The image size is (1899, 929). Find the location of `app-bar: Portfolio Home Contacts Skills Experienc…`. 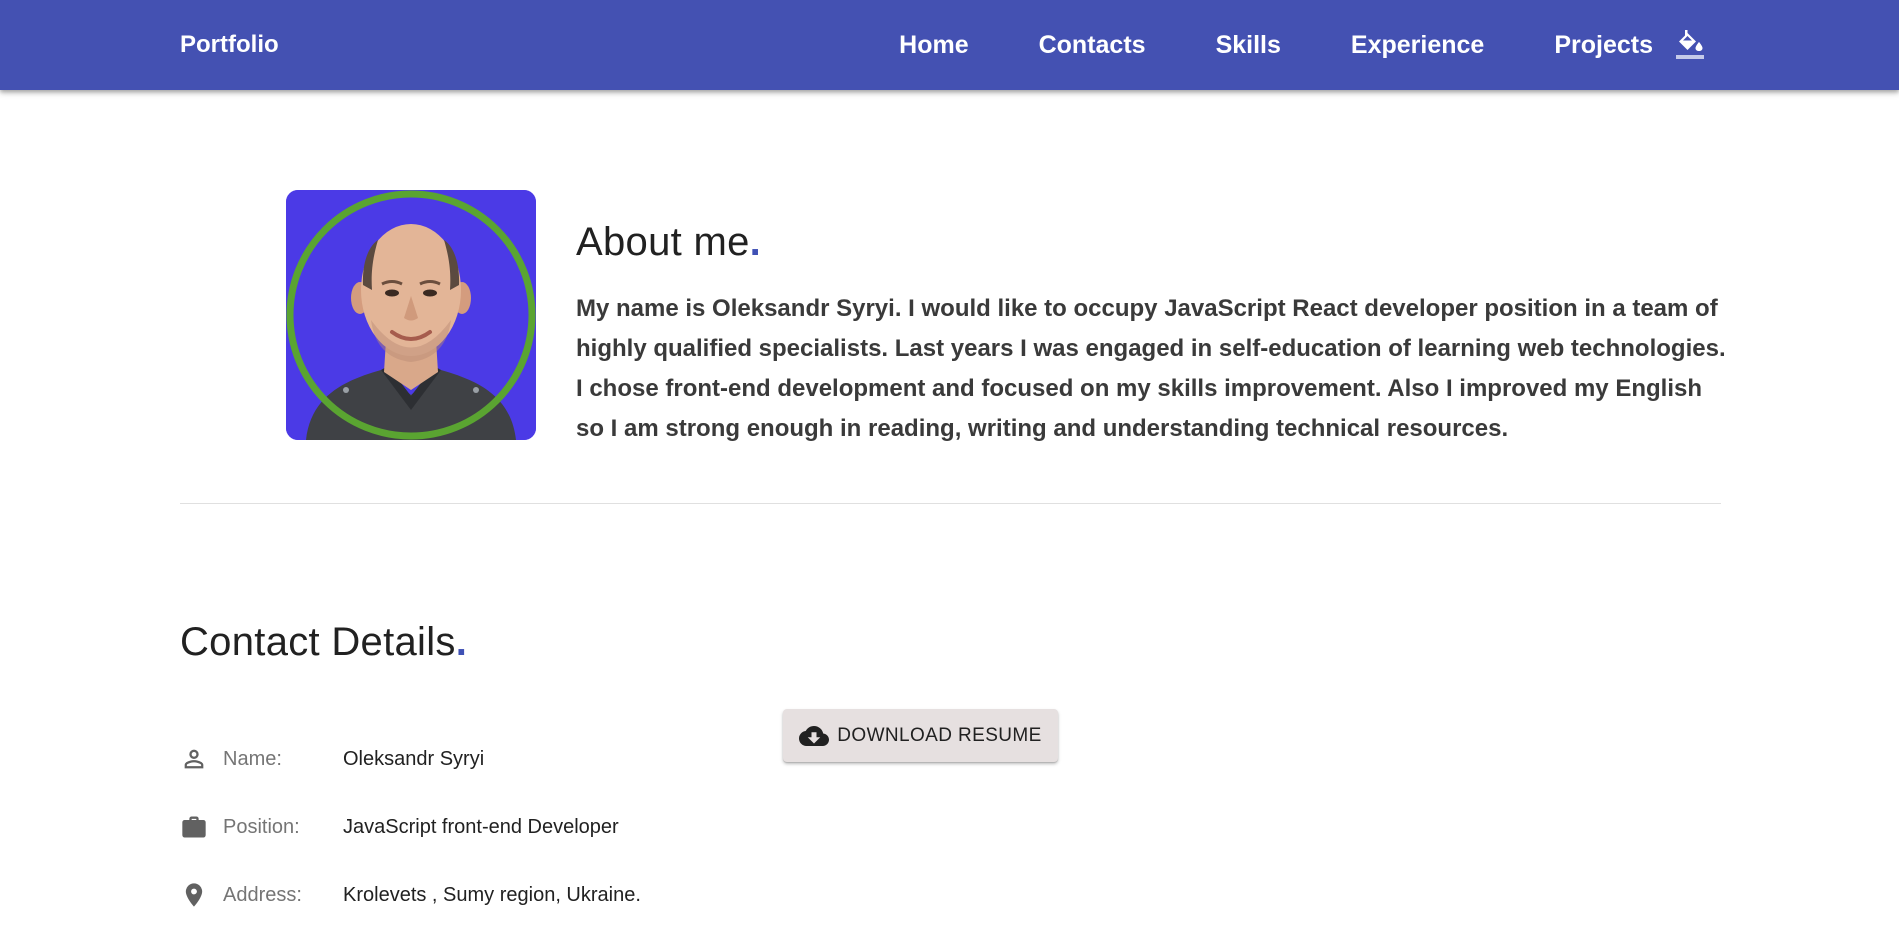

app-bar: Portfolio Home Contacts Skills Experienc… is located at coordinates (949, 45).